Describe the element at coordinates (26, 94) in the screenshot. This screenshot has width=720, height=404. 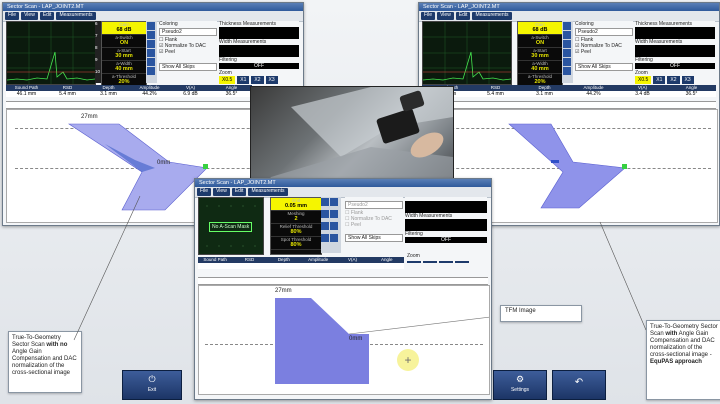
I see `value-sound-path: 46.1 mm` at that location.